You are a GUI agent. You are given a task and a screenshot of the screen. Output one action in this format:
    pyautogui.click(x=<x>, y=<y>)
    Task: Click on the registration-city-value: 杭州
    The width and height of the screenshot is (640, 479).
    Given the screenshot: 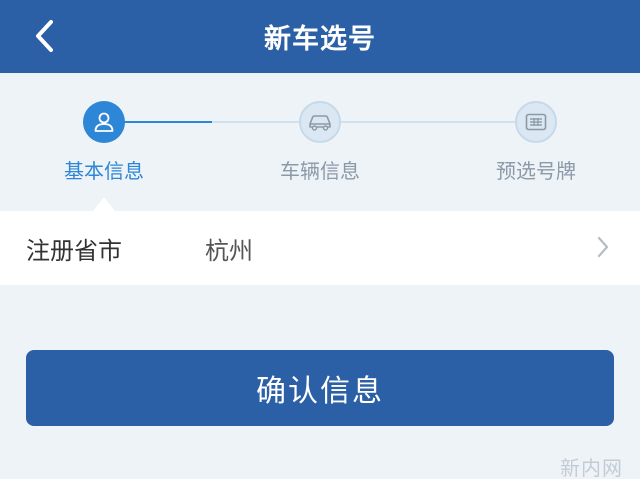 What is the action you would take?
    pyautogui.click(x=229, y=250)
    